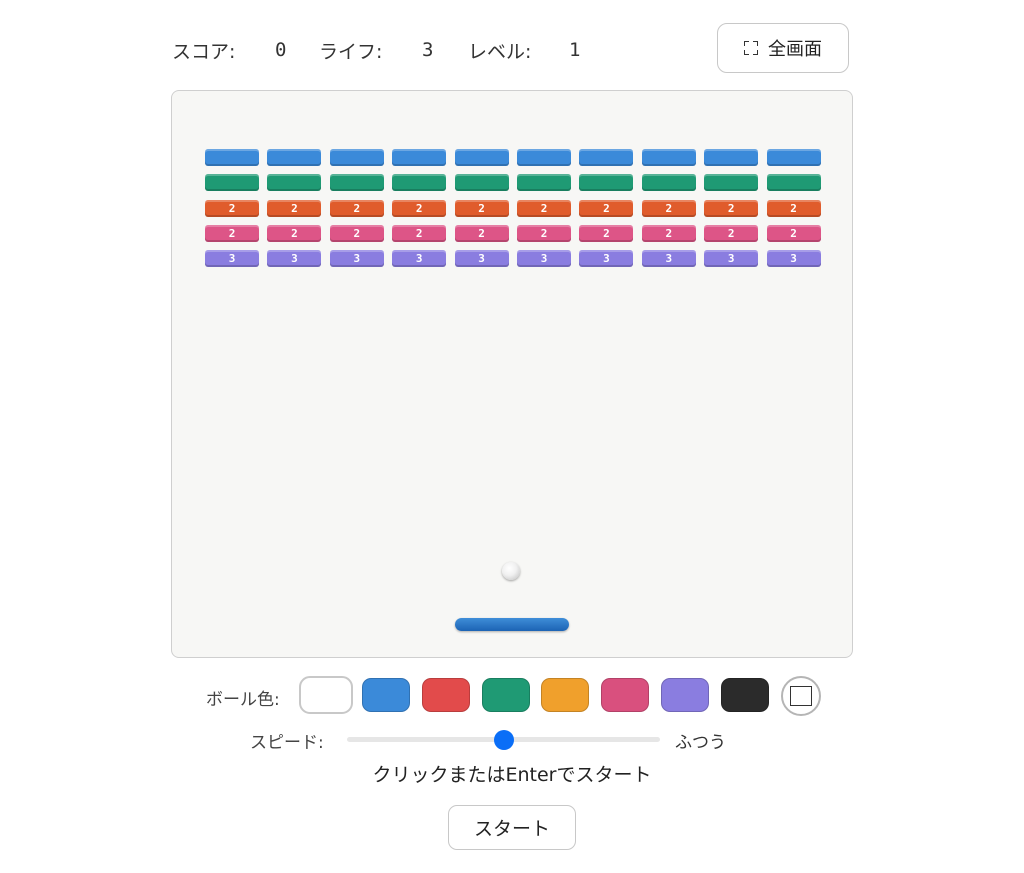 The image size is (1024, 873). I want to click on start-hint: クリックまたはEnterでスタート, so click(512, 775).